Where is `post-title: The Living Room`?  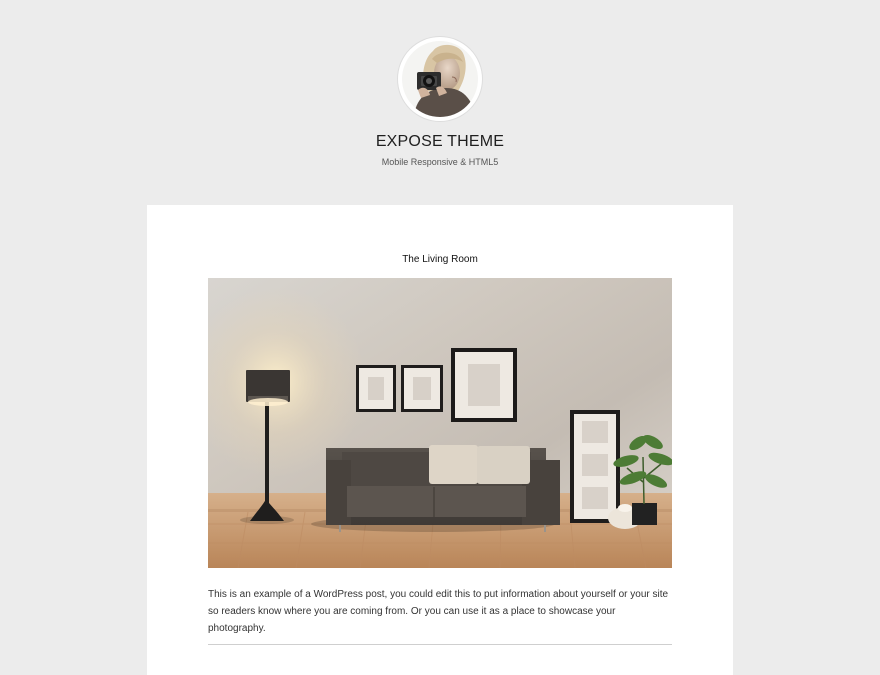 post-title: The Living Room is located at coordinates (440, 259).